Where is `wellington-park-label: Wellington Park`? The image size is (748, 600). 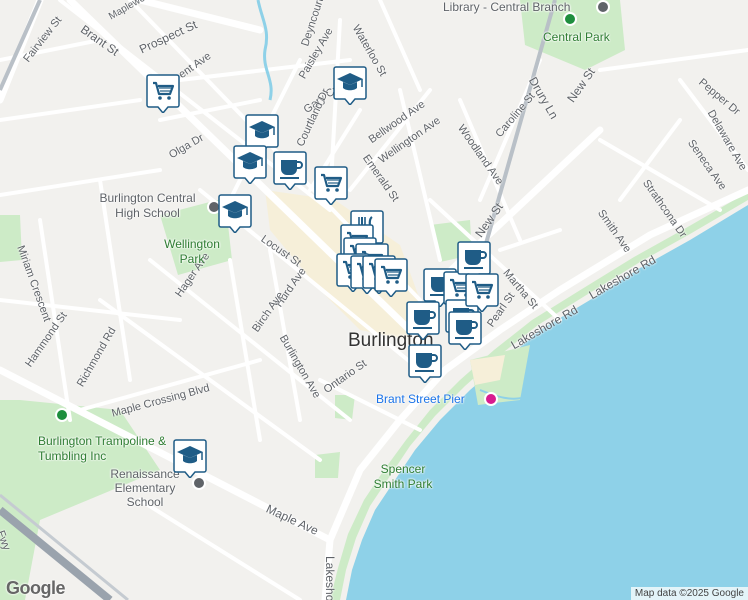
wellington-park-label: Wellington Park is located at coordinates (192, 252).